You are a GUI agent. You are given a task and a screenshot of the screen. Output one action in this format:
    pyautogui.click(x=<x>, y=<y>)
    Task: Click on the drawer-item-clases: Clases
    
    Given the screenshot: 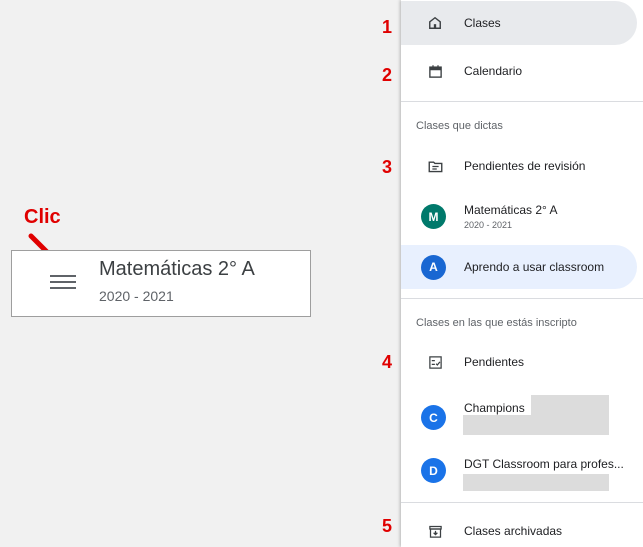 What is the action you would take?
    pyautogui.click(x=519, y=23)
    